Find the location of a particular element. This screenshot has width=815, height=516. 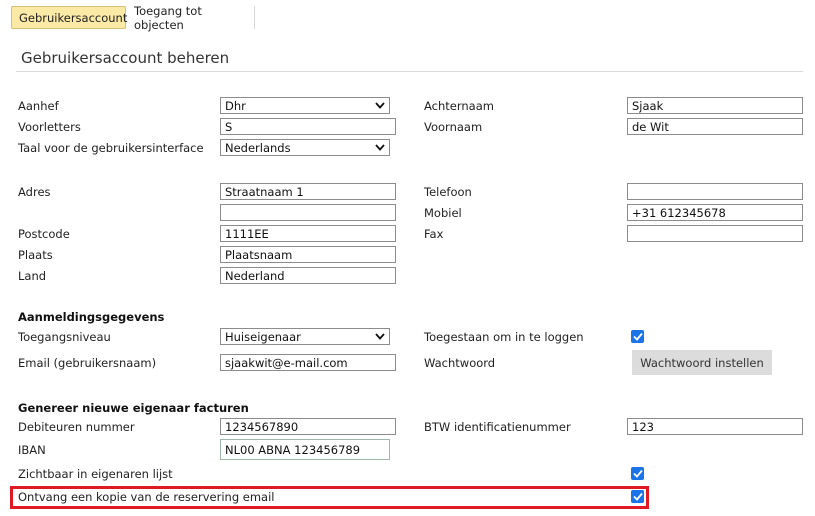

adres-input is located at coordinates (308, 191).